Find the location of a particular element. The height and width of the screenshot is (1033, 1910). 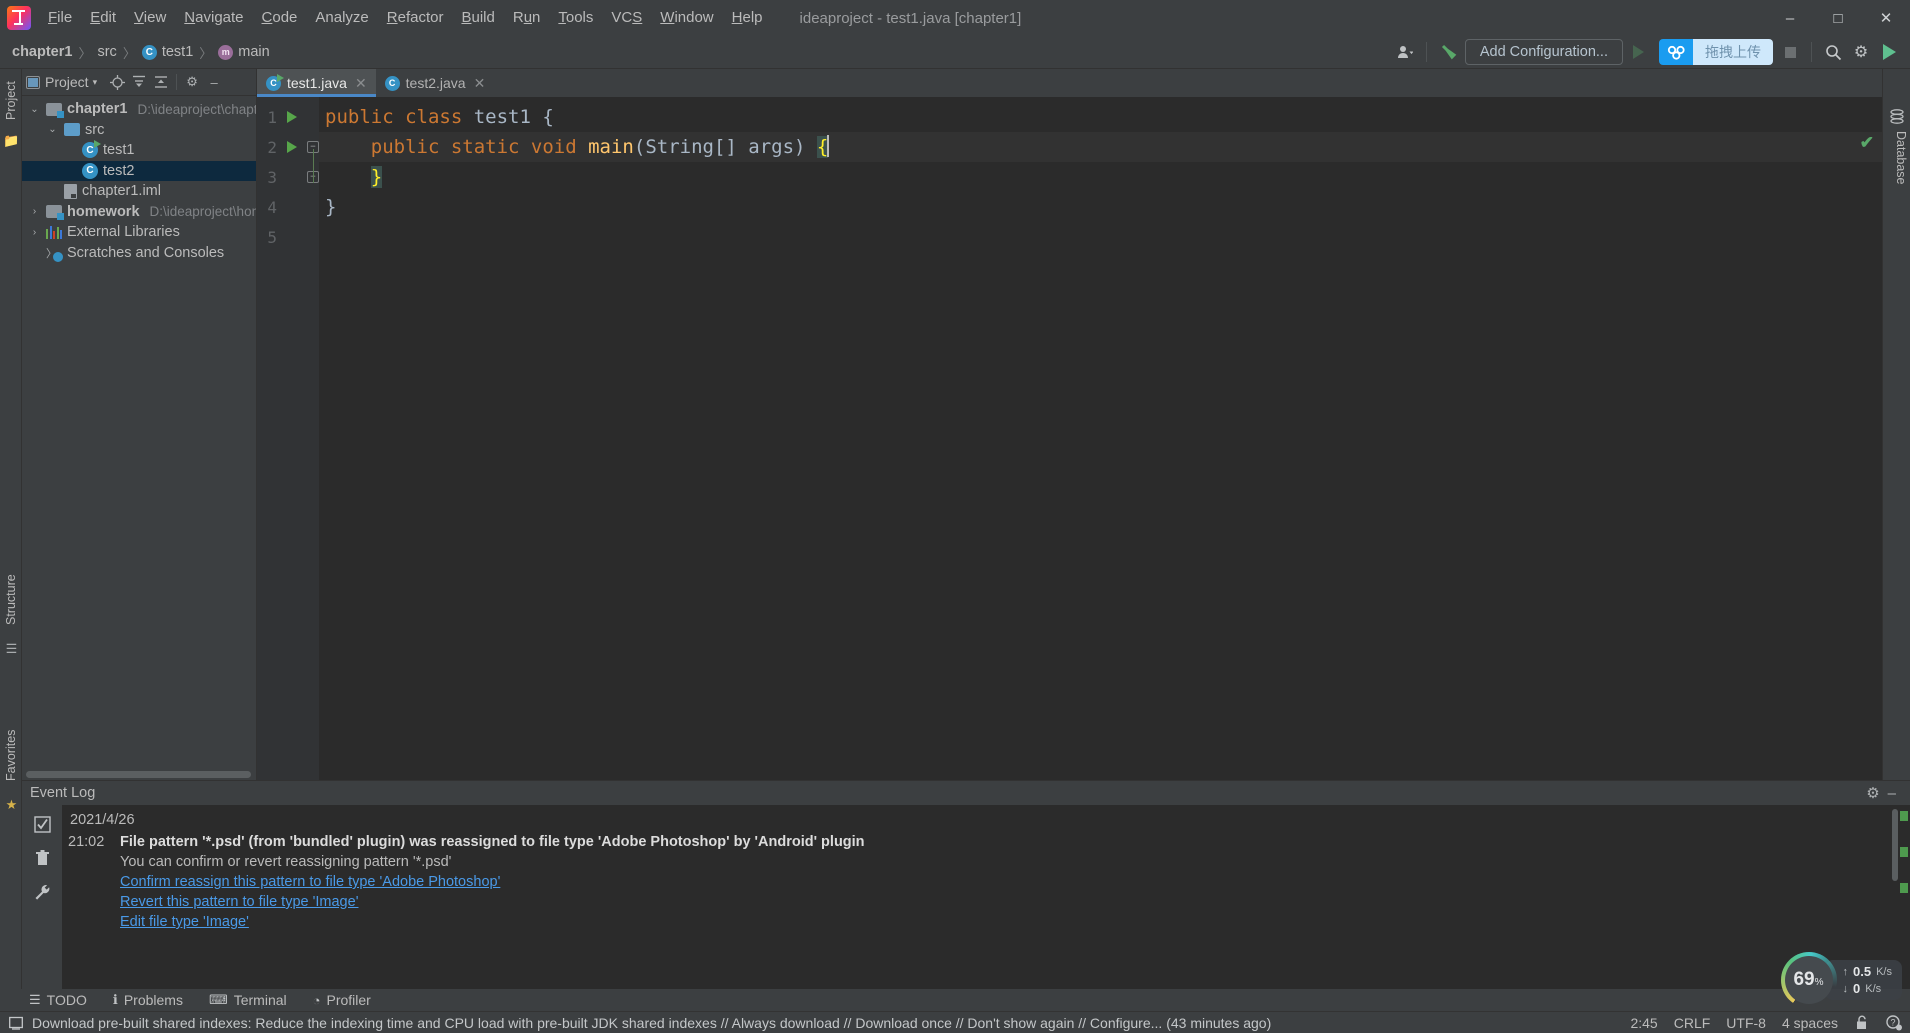

help-icon: ? is located at coordinates (1894, 1022).